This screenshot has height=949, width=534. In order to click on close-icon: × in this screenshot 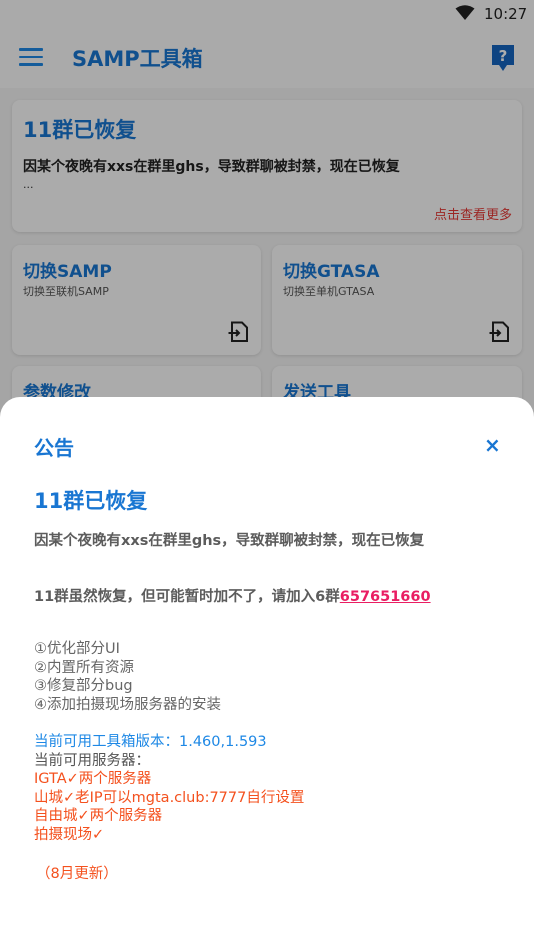, I will do `click(492, 445)`.